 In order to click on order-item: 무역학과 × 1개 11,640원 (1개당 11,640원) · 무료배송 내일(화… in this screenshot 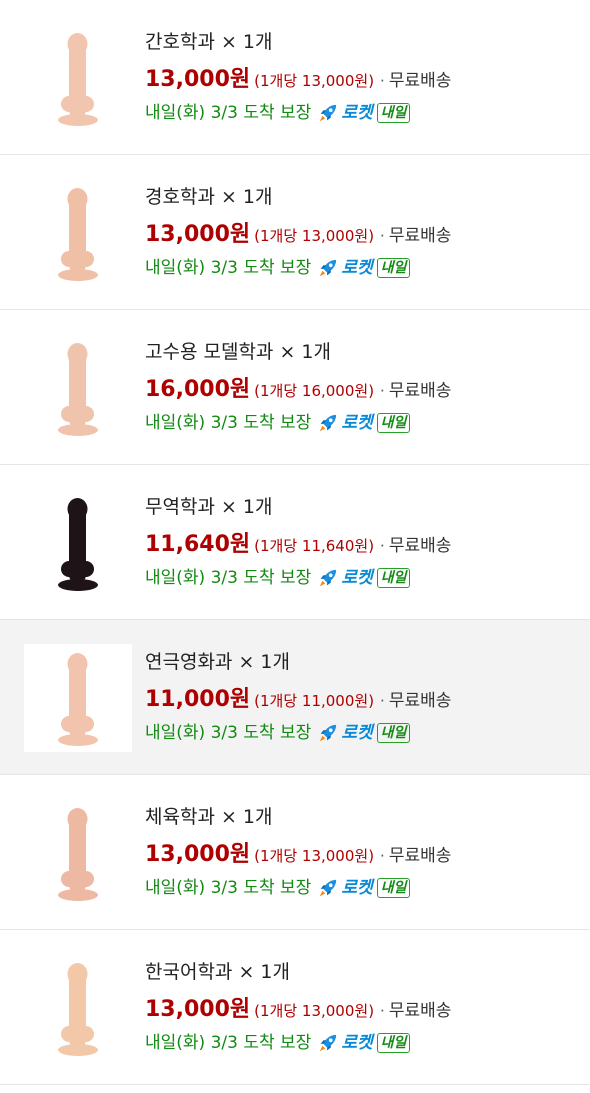, I will do `click(295, 542)`.